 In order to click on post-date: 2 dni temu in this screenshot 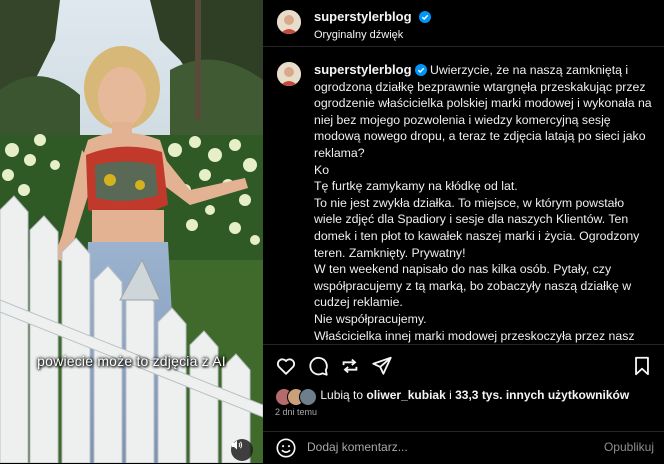, I will do `click(296, 412)`.